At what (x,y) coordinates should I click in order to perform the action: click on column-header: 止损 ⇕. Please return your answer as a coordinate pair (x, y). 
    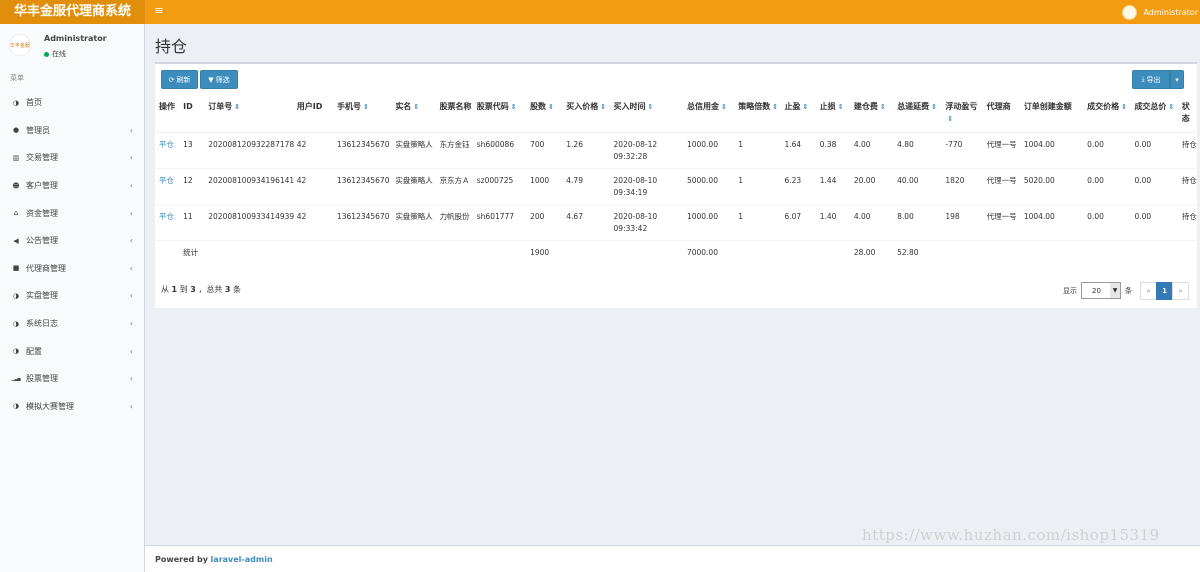
    Looking at the image, I should click on (832, 115).